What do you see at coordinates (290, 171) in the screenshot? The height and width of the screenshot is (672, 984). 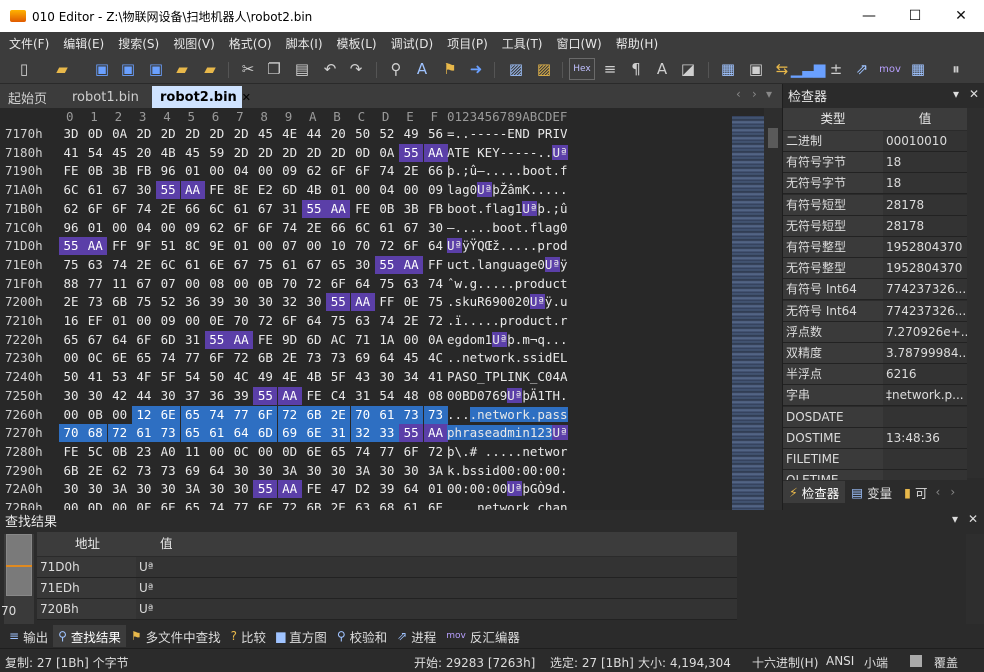 I see `hex-byte: 09` at bounding box center [290, 171].